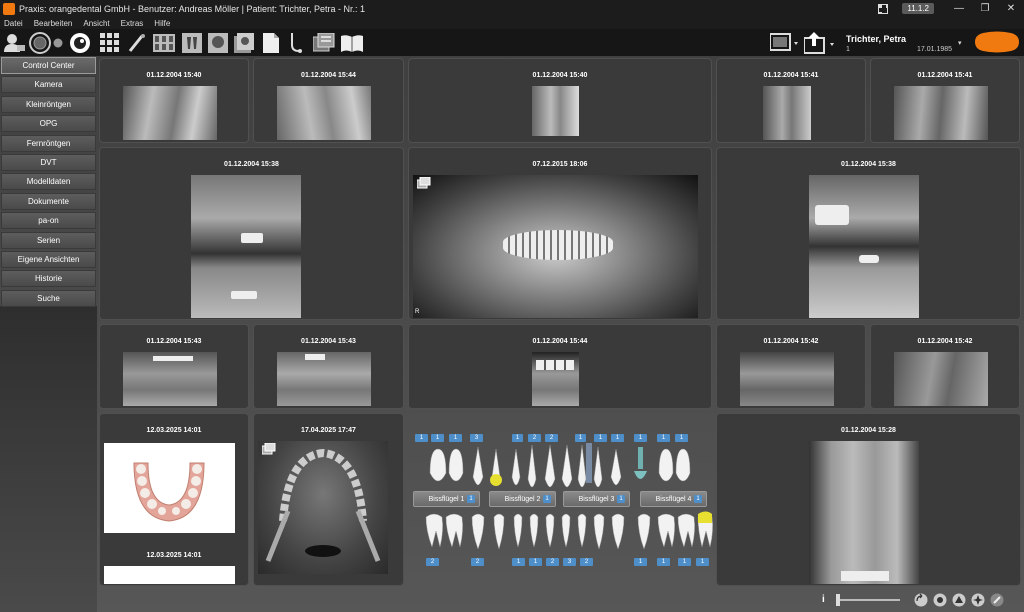 This screenshot has width=1024, height=612. Describe the element at coordinates (192, 43) in the screenshot. I see `intraoral-xray-icon` at that location.